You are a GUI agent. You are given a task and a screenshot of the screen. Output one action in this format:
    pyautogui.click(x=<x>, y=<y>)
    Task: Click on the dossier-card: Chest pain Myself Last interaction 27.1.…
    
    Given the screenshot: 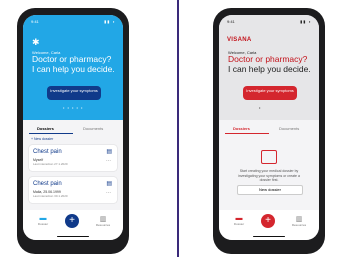 What is the action you would take?
    pyautogui.click(x=73, y=158)
    